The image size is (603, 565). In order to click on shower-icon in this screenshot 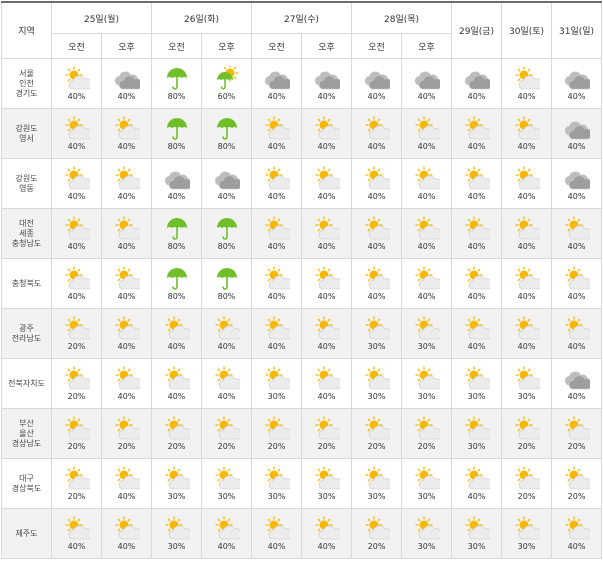, I will do `click(227, 78)`.